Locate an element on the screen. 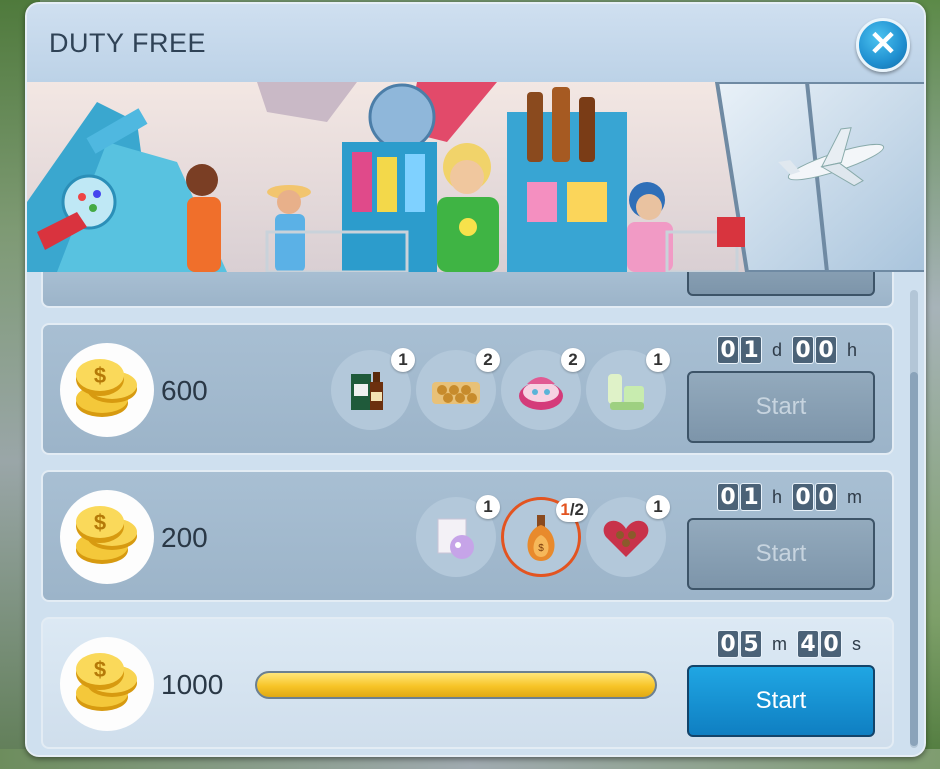 This screenshot has width=940, height=769. order-progress-bar is located at coordinates (456, 685).